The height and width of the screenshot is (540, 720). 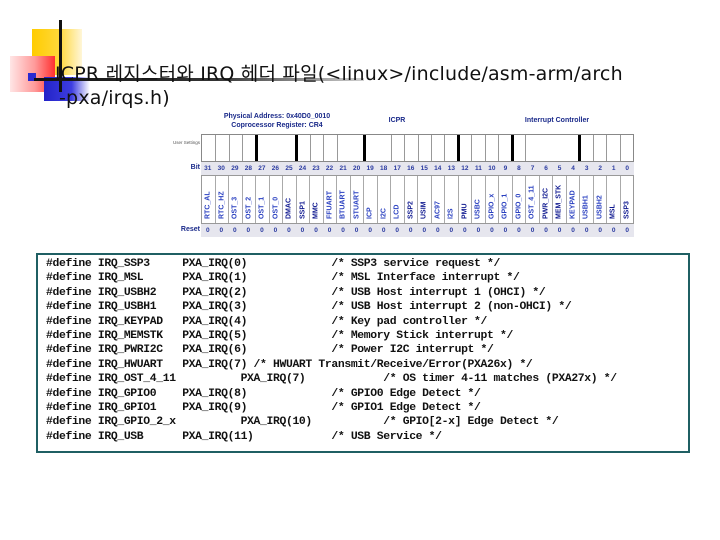 I want to click on reset-row-label: Reset, so click(x=190, y=229).